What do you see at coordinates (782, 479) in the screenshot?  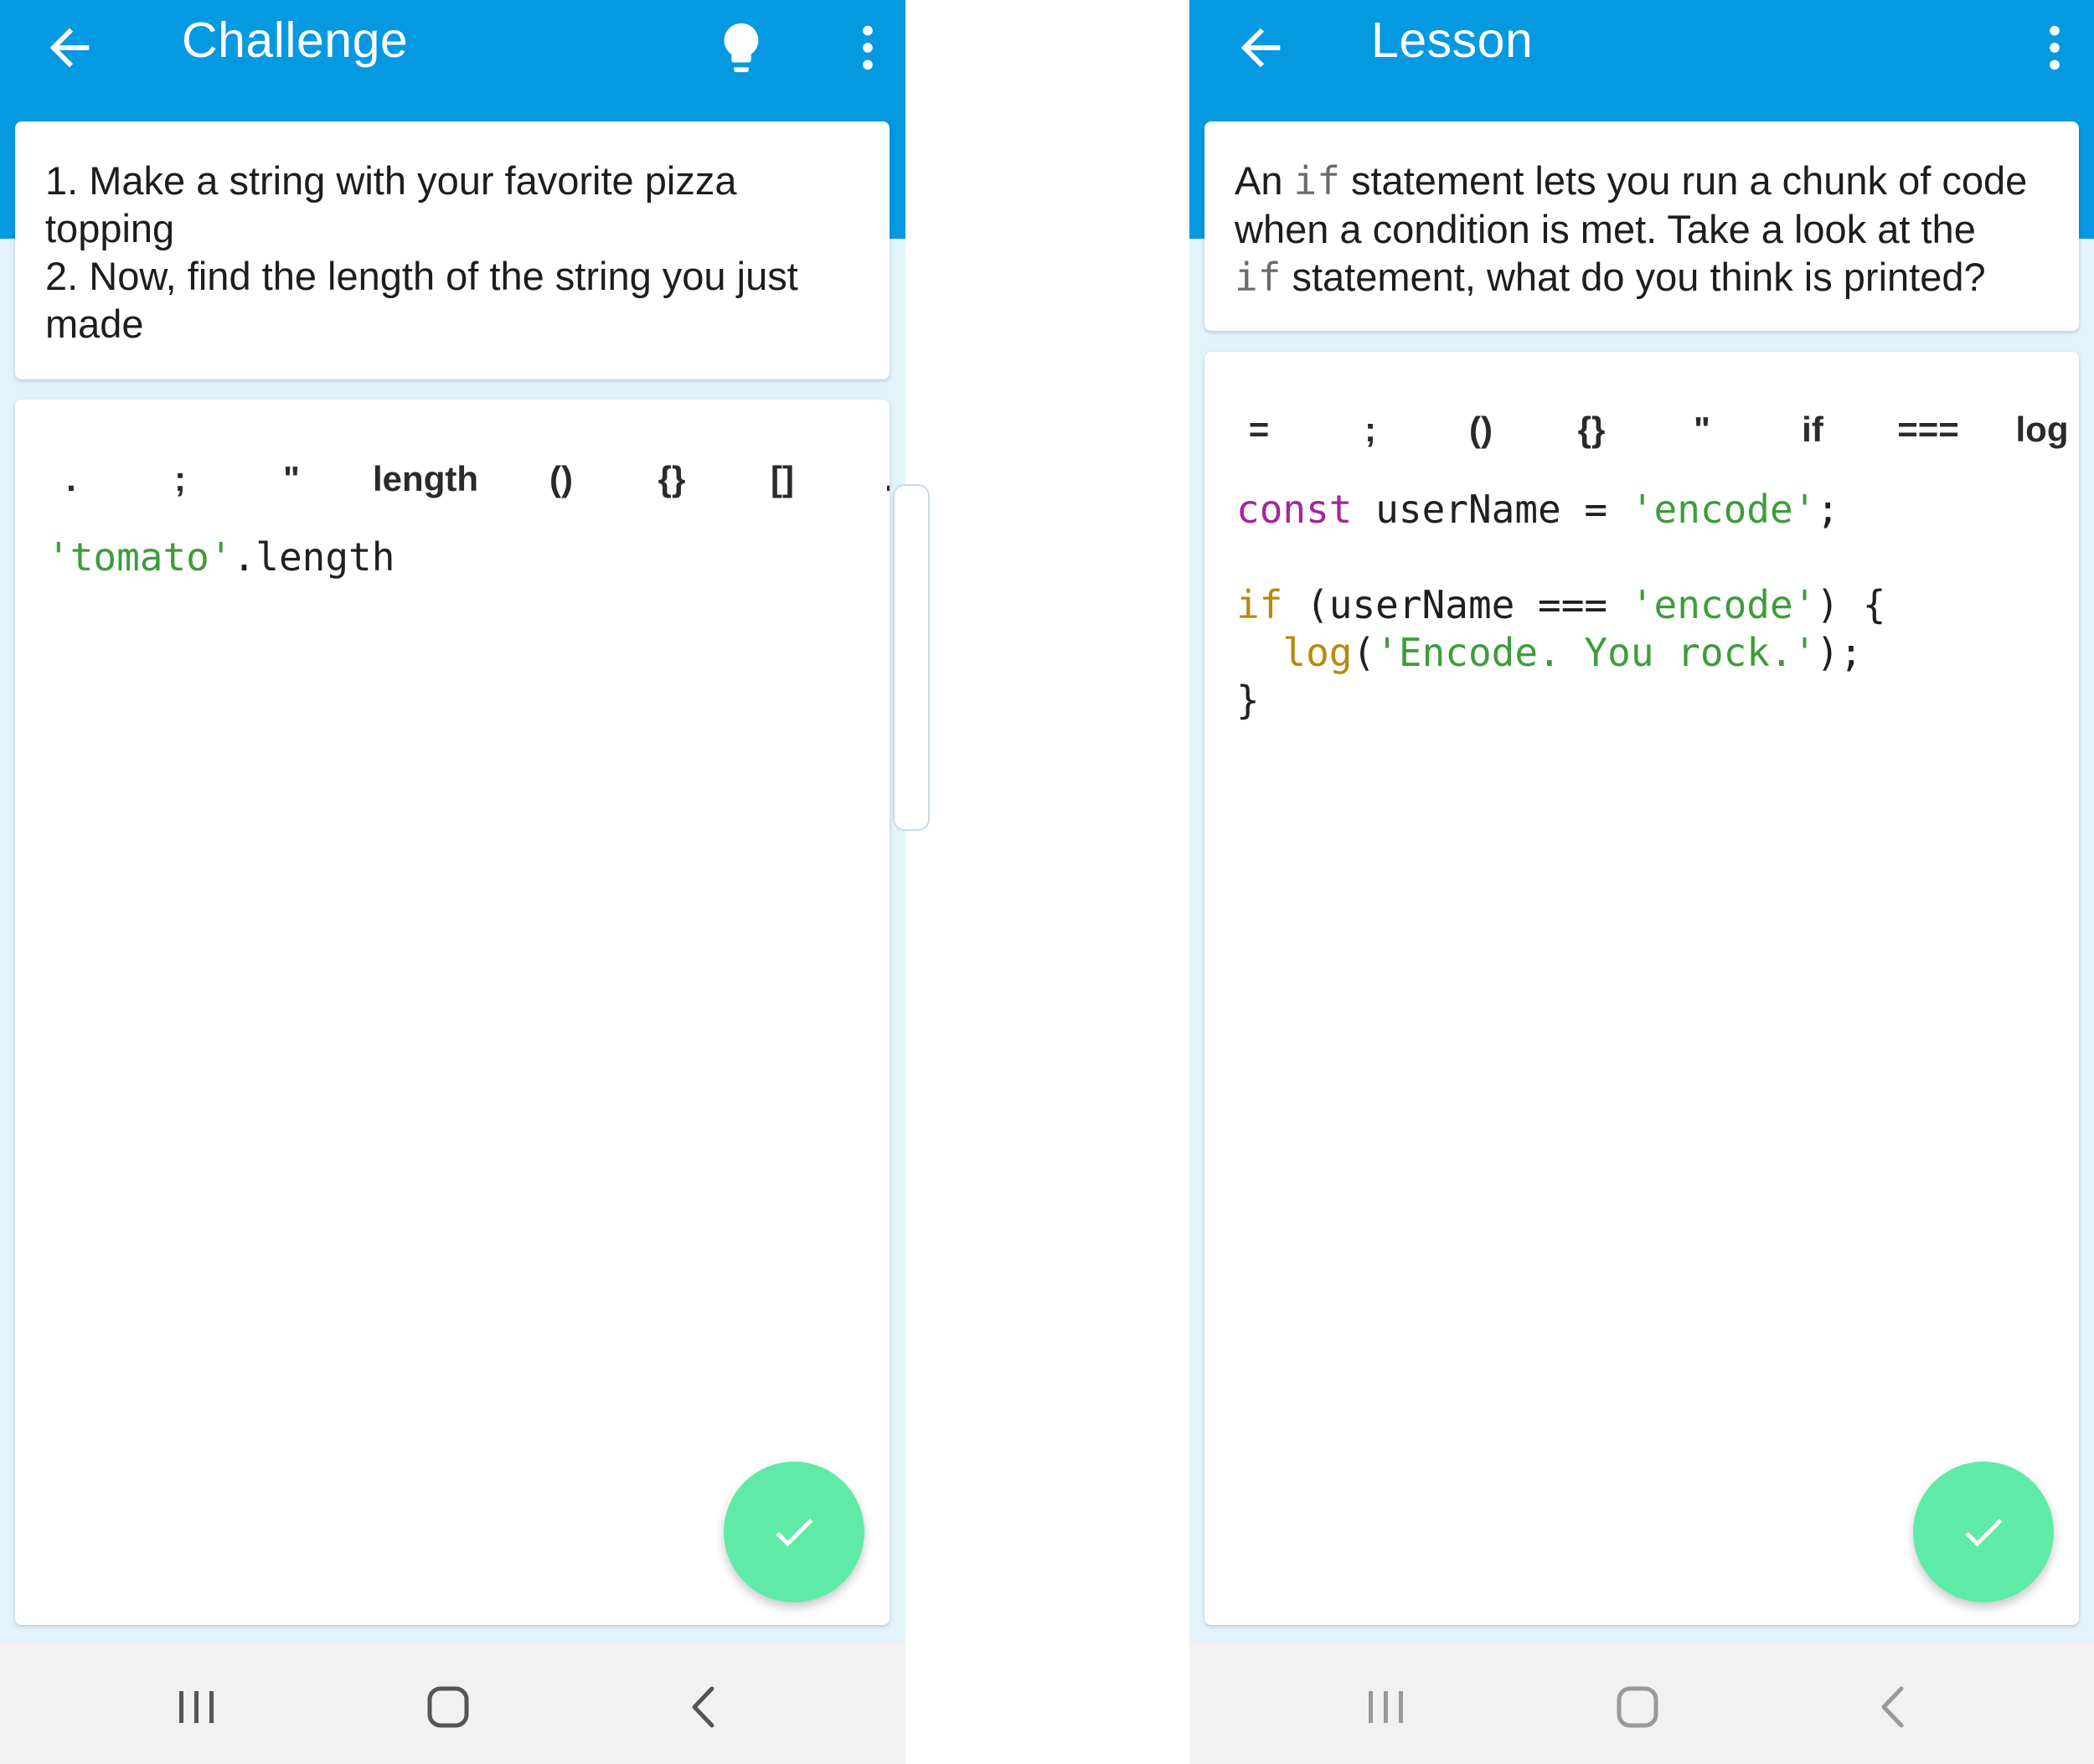 I see `token-button: []` at bounding box center [782, 479].